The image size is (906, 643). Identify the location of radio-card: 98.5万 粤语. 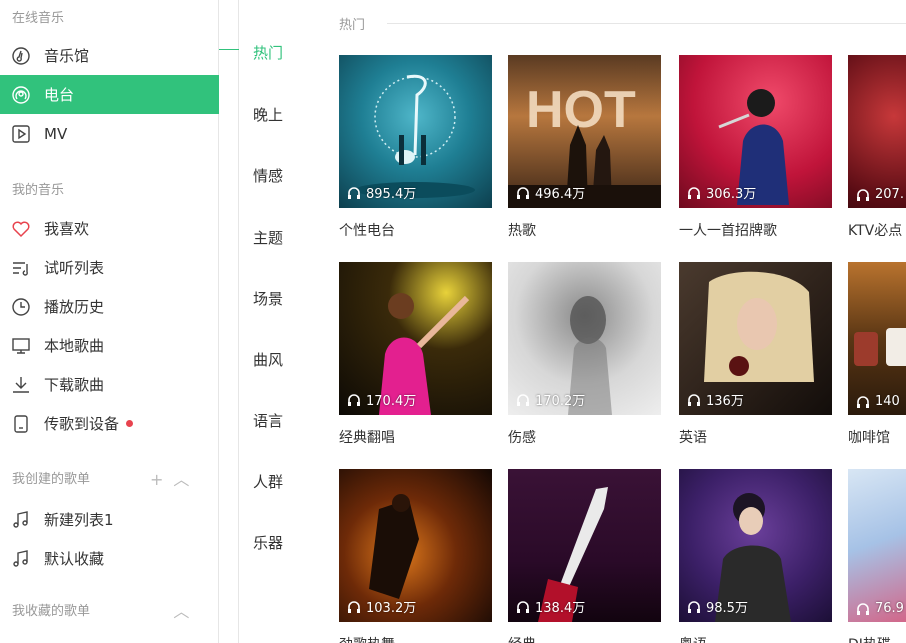
(755, 556).